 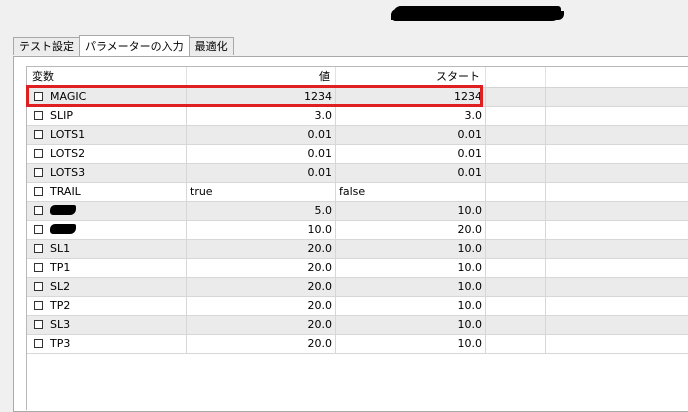 I want to click on variable-cell: LOTS3, so click(x=107, y=173).